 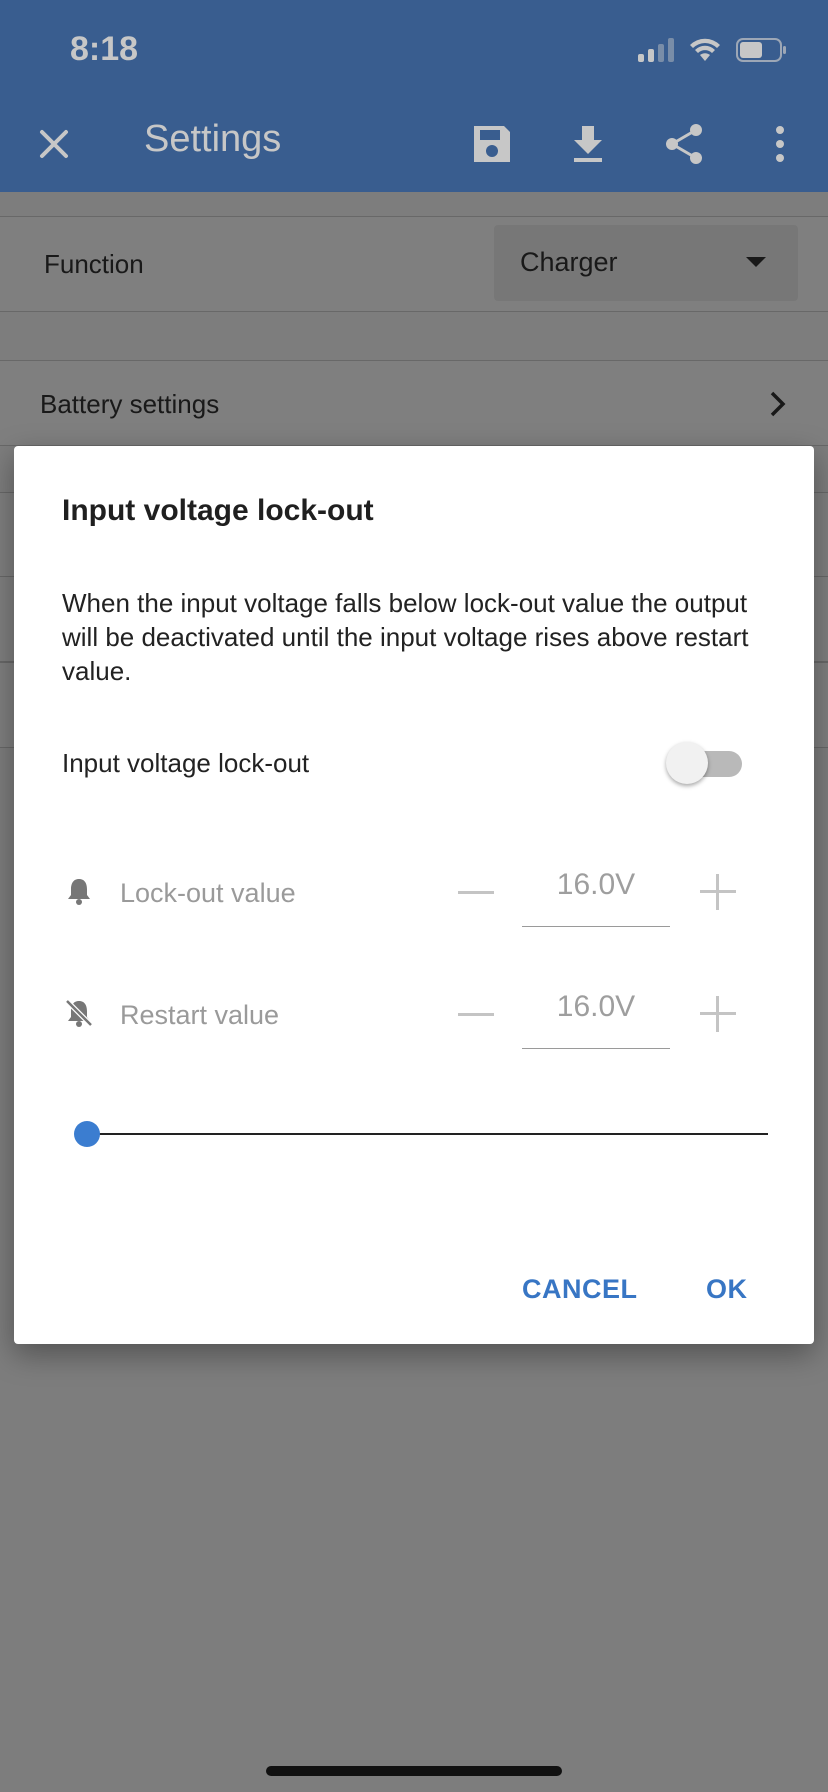 I want to click on restart-value: 16.0V, so click(x=596, y=1006).